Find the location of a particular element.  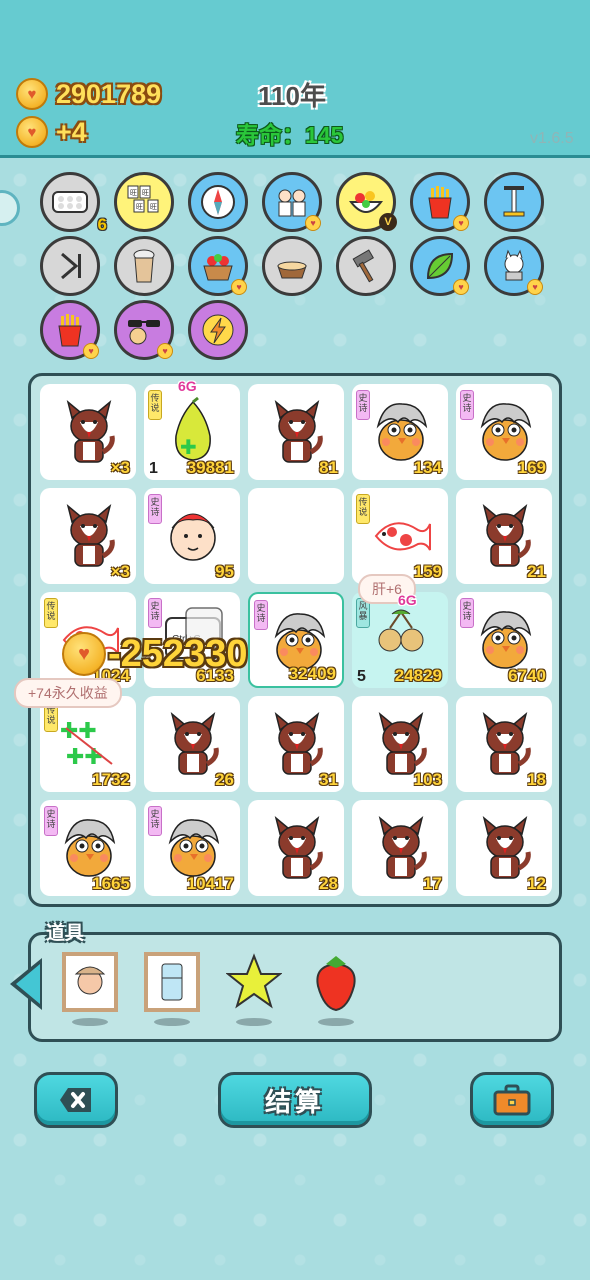

prop-star is located at coordinates (254, 982).